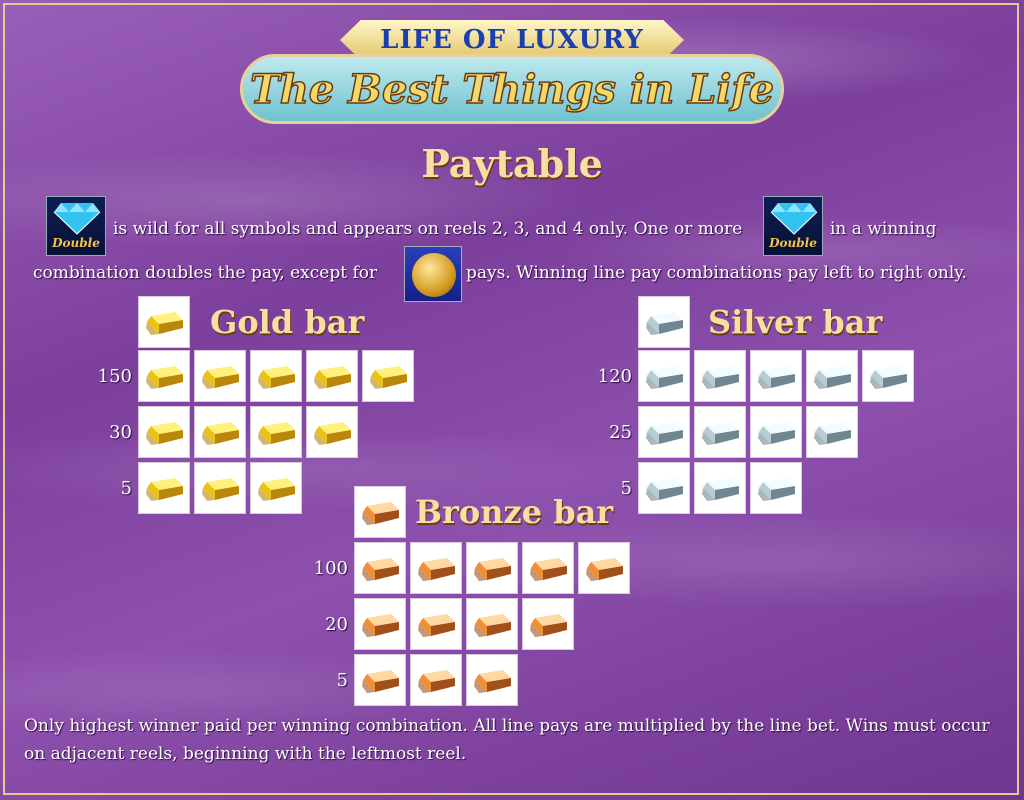 Image resolution: width=1024 pixels, height=800 pixels. Describe the element at coordinates (205, 273) in the screenshot. I see `rules-line2-a: combination doubles the pay, except for` at that location.